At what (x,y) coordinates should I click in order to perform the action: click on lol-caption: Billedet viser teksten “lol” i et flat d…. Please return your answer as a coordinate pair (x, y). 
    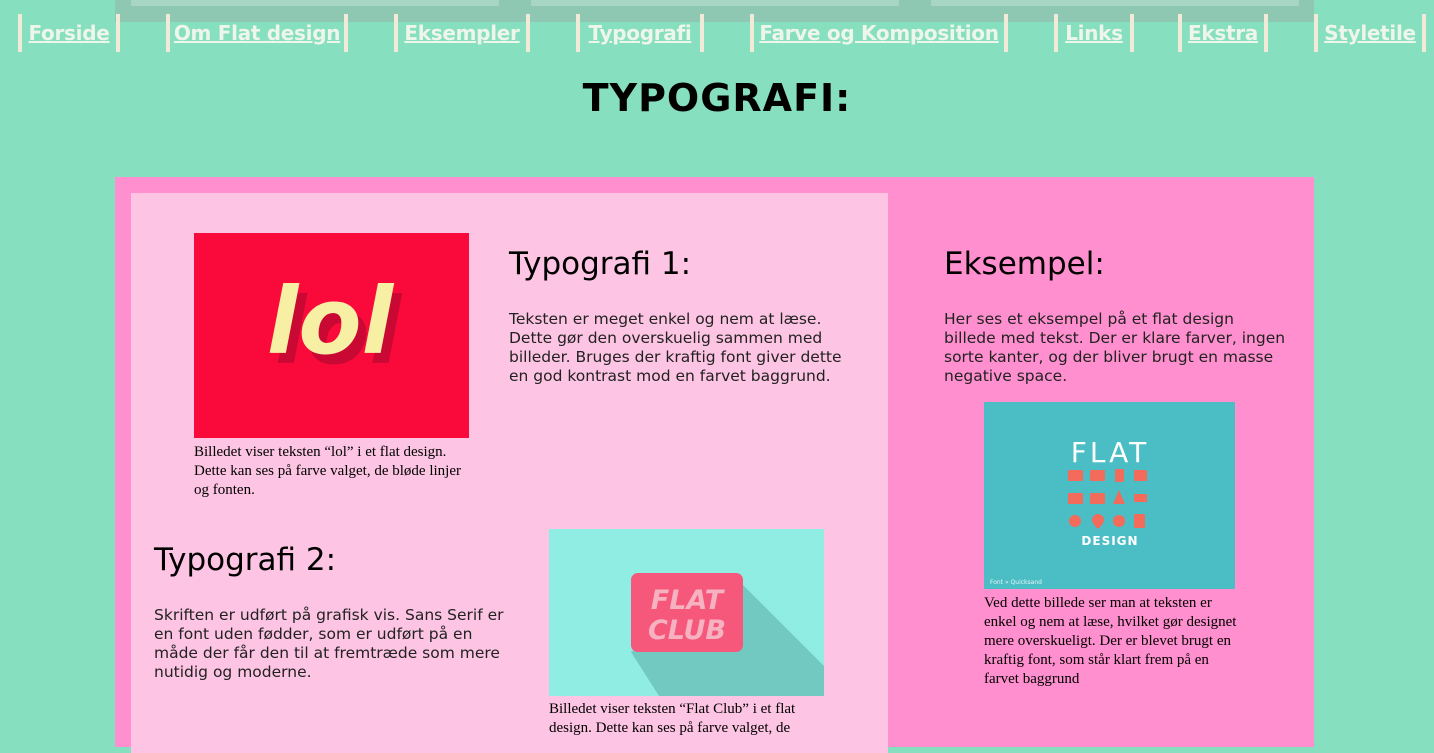
    Looking at the image, I should click on (327, 471).